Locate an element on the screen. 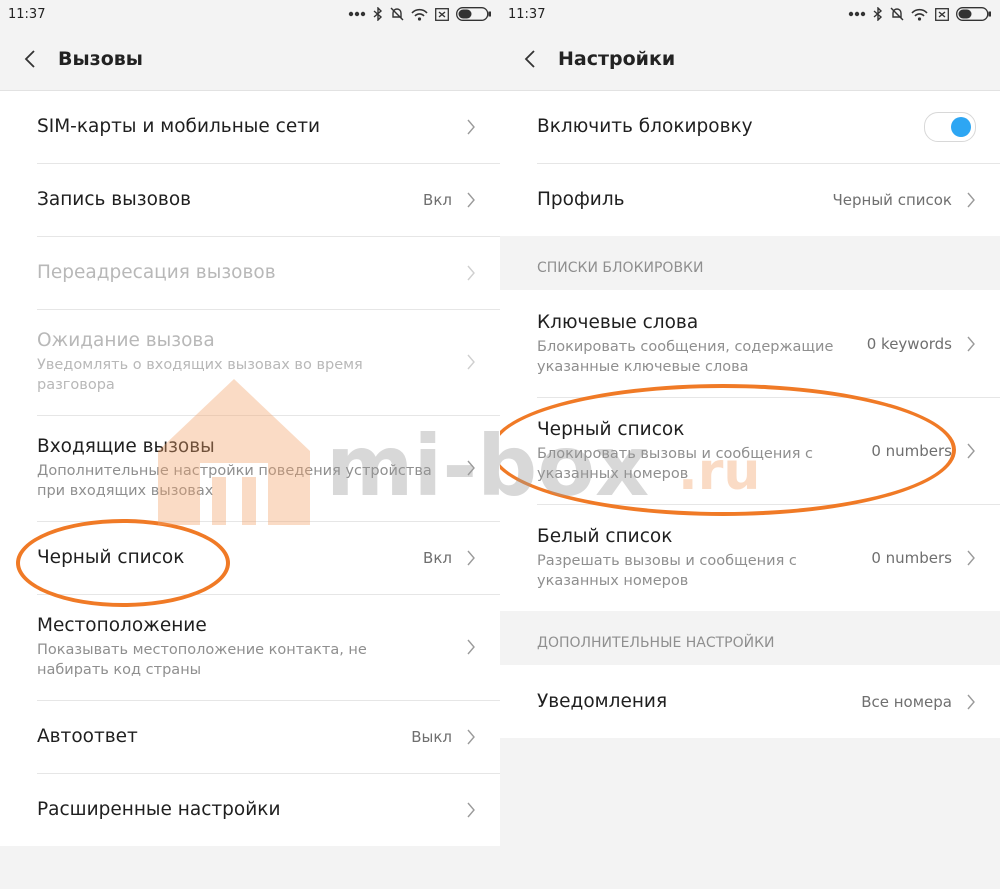 The width and height of the screenshot is (1000, 889). setting-sim-cards: SIM-карты и мобильные сети is located at coordinates (250, 127).